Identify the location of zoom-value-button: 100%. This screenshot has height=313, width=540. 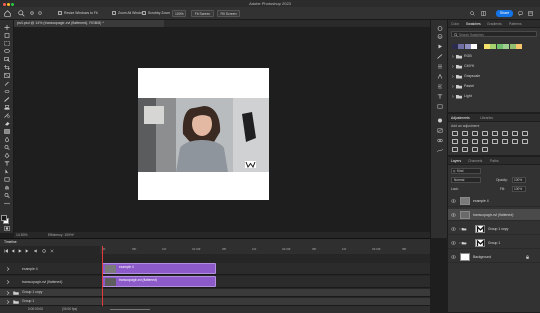
(179, 13).